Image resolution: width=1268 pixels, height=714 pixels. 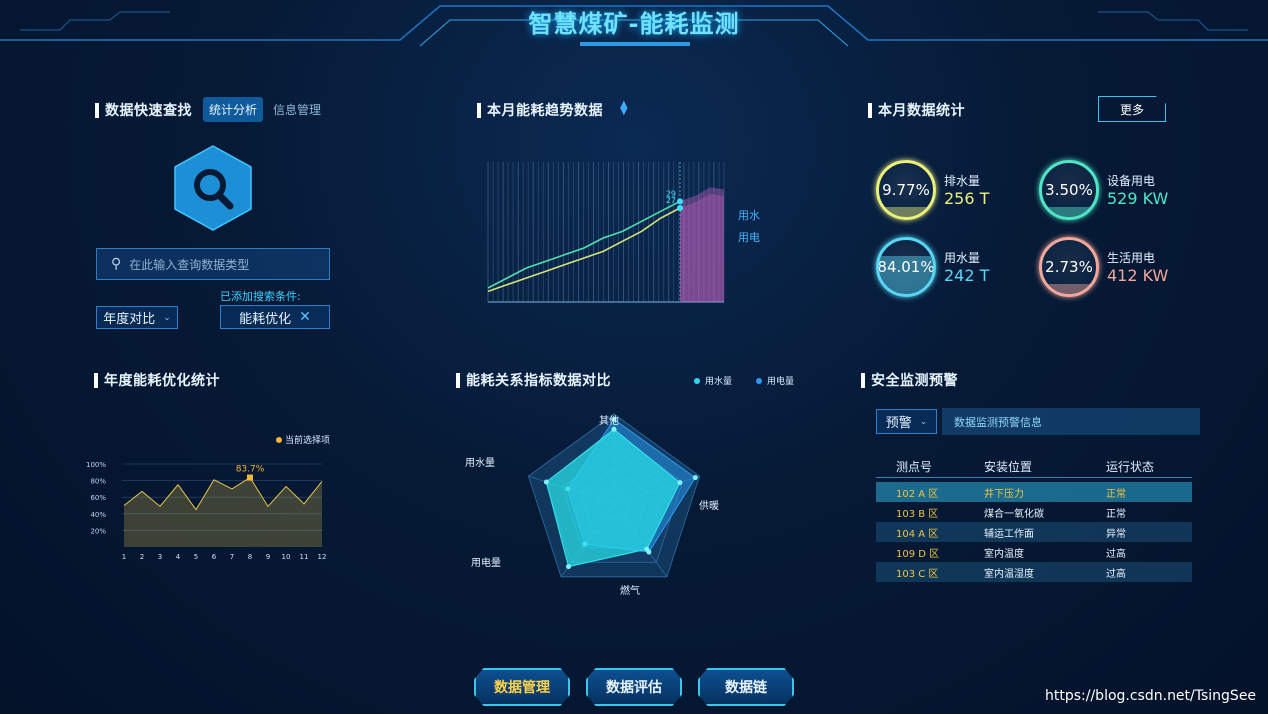 I want to click on header-cell: 测点号, so click(x=914, y=467).